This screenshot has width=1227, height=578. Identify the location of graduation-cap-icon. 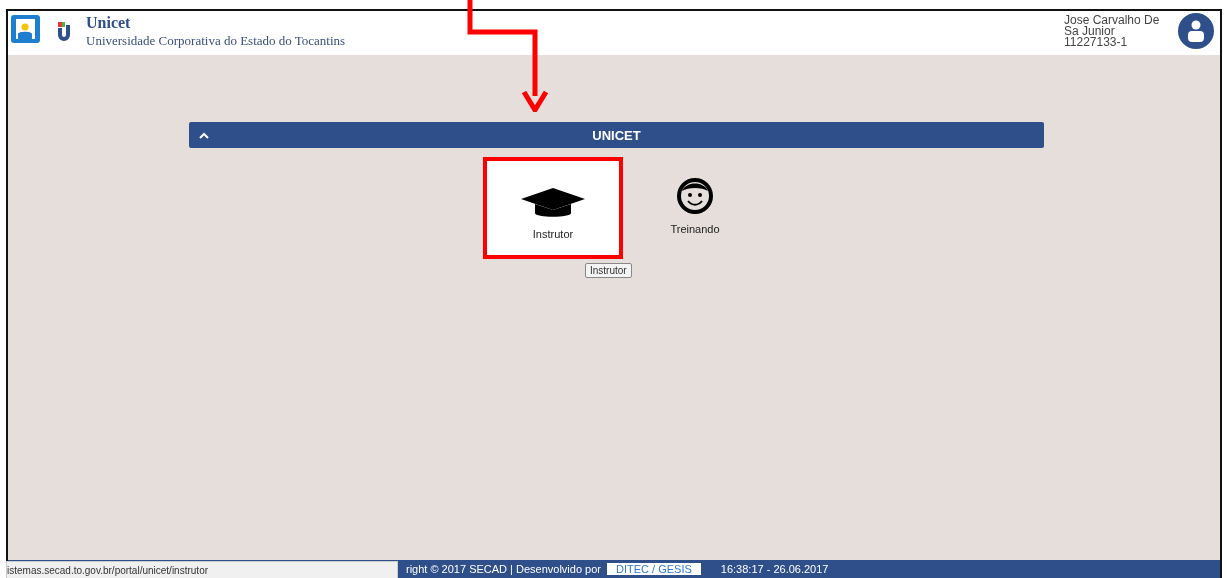
(553, 204).